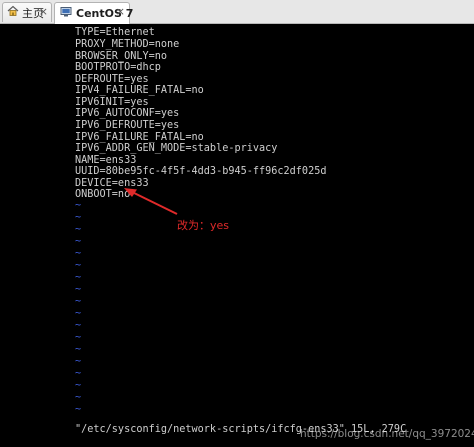 The height and width of the screenshot is (447, 474). Describe the element at coordinates (139, 137) in the screenshot. I see `config-line: IPV6_FAILURE_FATAL=no` at that location.